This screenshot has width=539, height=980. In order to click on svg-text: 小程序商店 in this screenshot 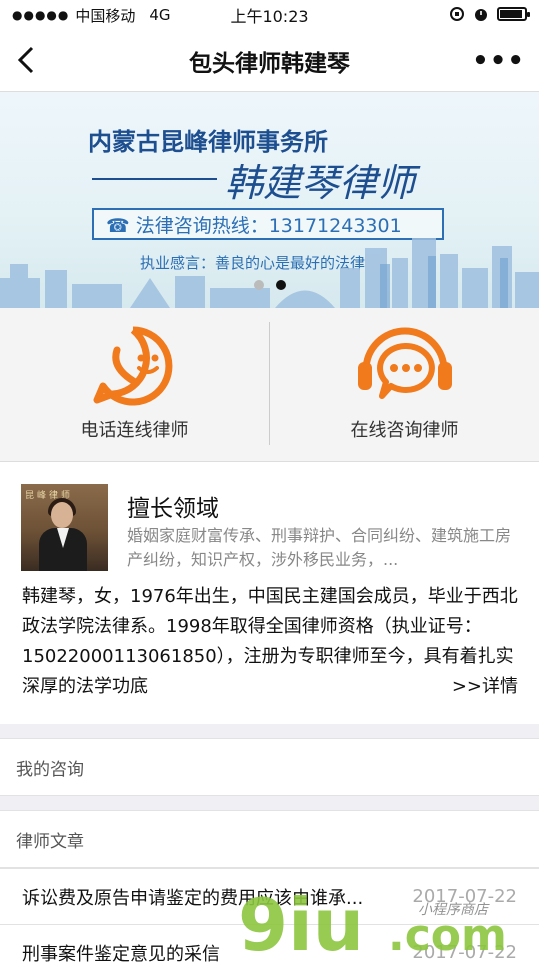, I will do `click(454, 910)`.